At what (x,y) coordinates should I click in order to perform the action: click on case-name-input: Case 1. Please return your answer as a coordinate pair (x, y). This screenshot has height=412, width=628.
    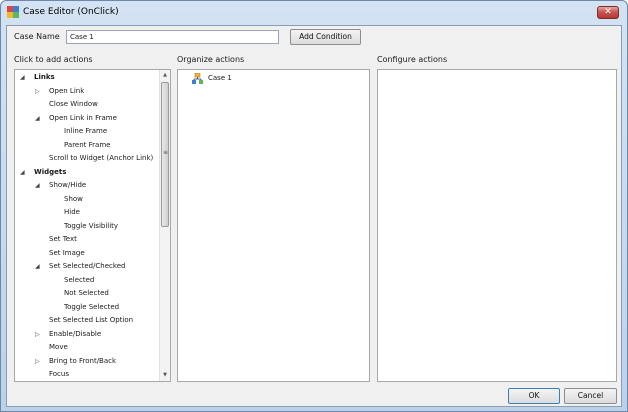
    Looking at the image, I should click on (172, 37).